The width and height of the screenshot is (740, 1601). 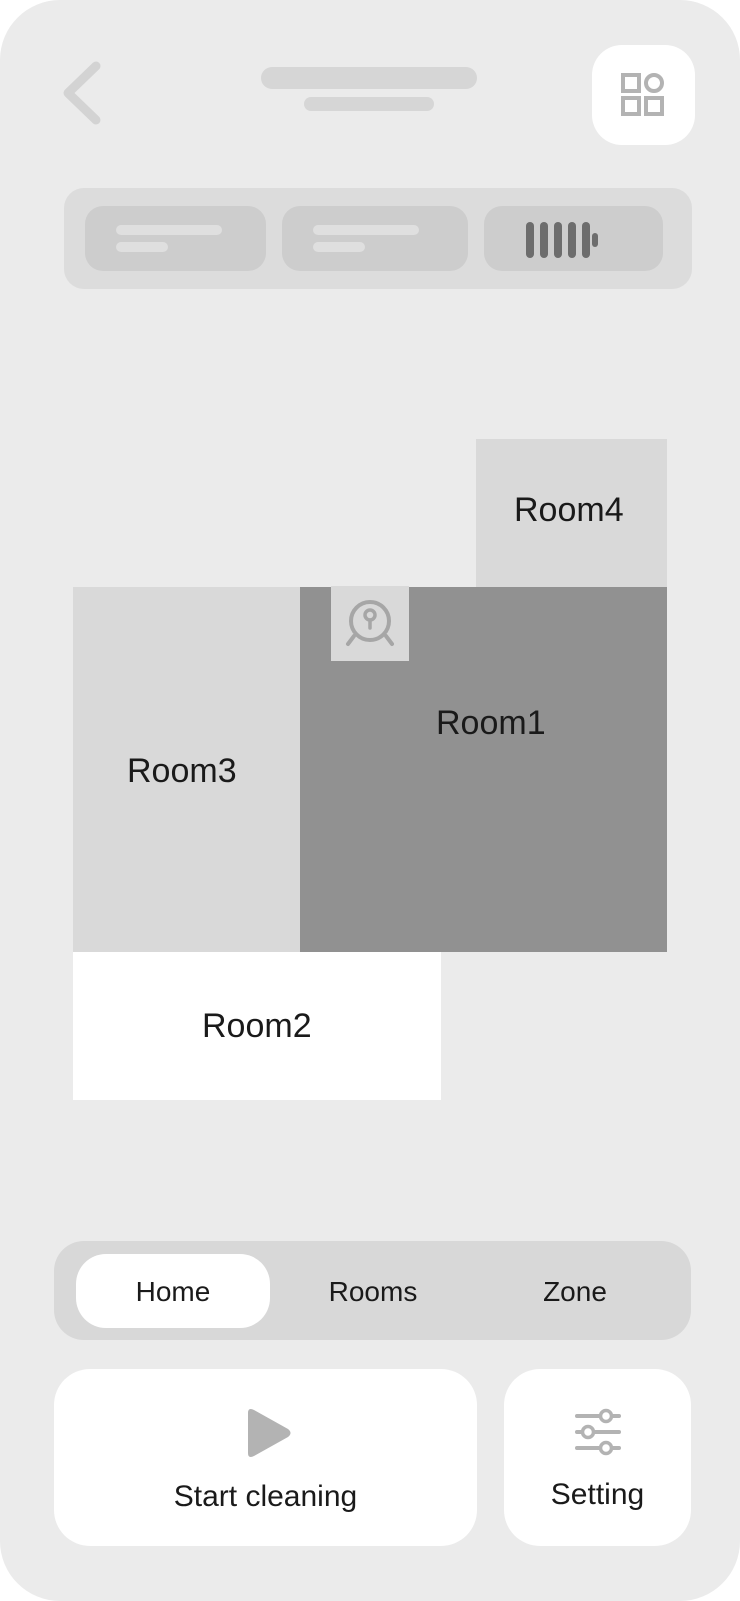 I want to click on tab-zone-label: Zone, so click(x=575, y=1291).